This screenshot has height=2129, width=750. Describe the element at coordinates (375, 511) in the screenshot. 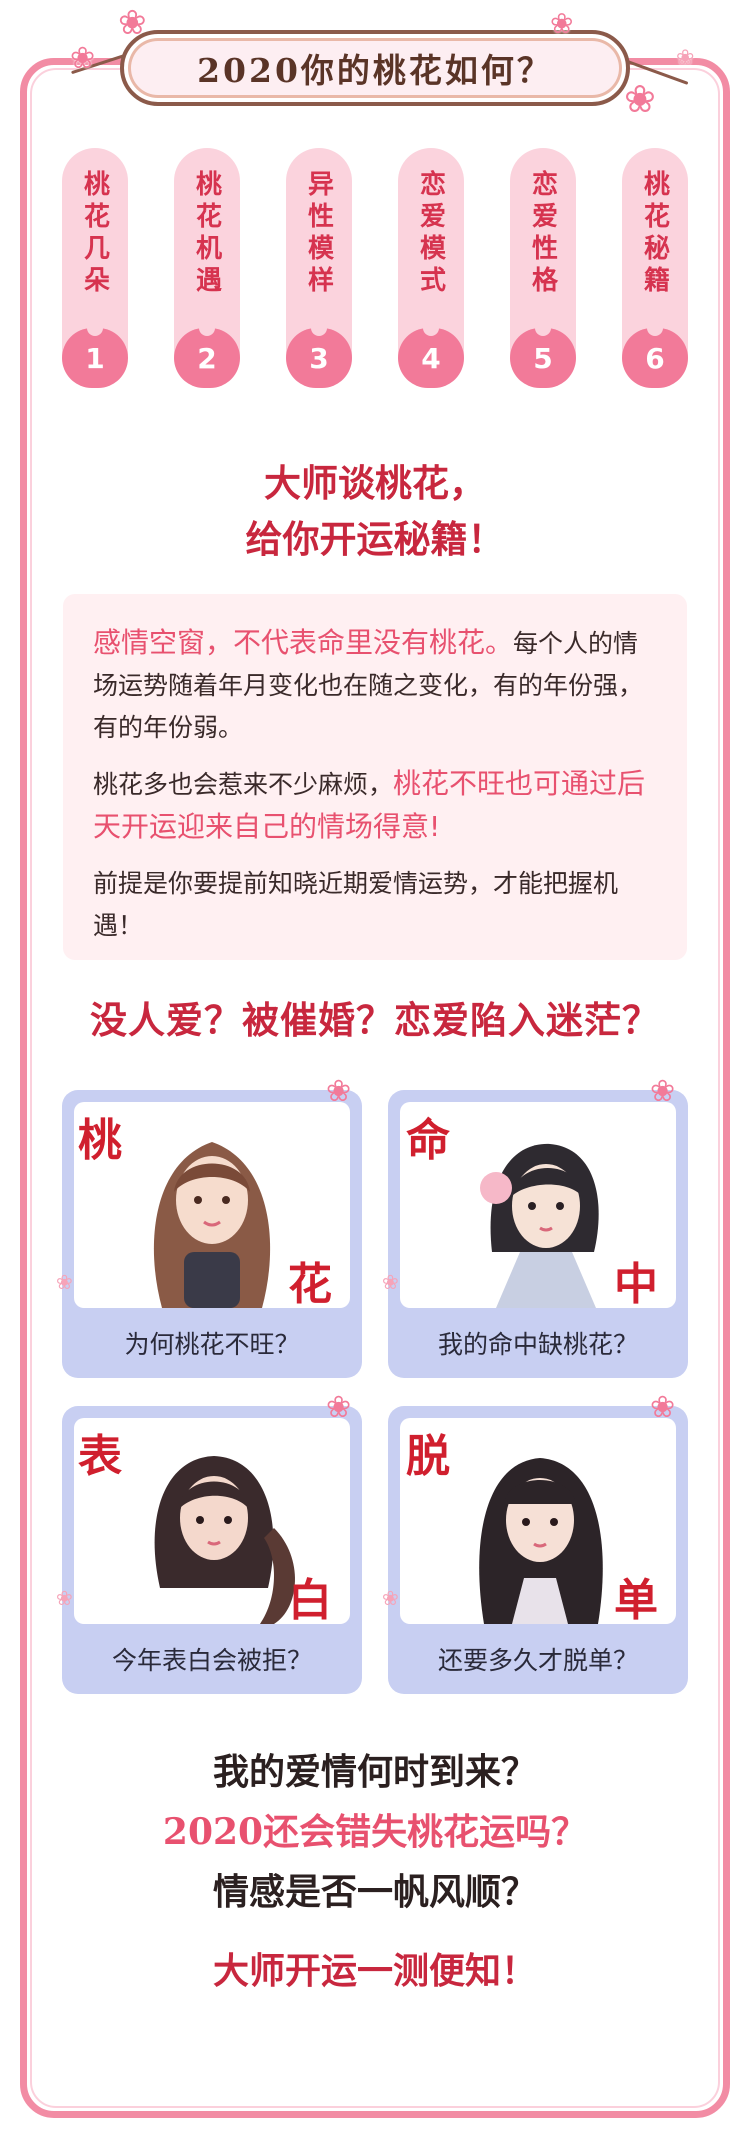

I see `master-heading: 大师谈桃花， 给你开运秘籍！` at that location.